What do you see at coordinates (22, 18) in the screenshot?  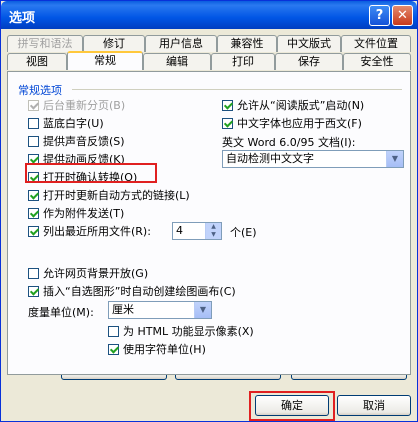 I see `window-title: 选项` at bounding box center [22, 18].